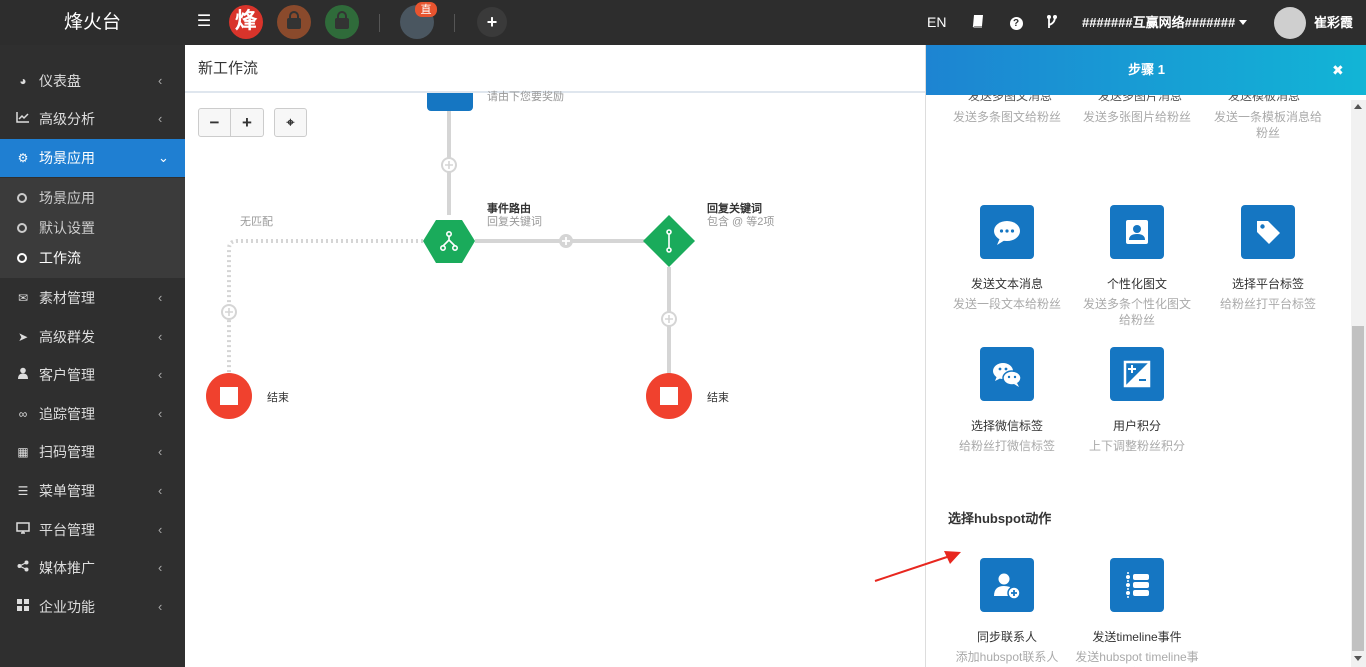 This screenshot has width=1366, height=667. I want to click on submenu-item-scenes: 场景应用, so click(92, 198).